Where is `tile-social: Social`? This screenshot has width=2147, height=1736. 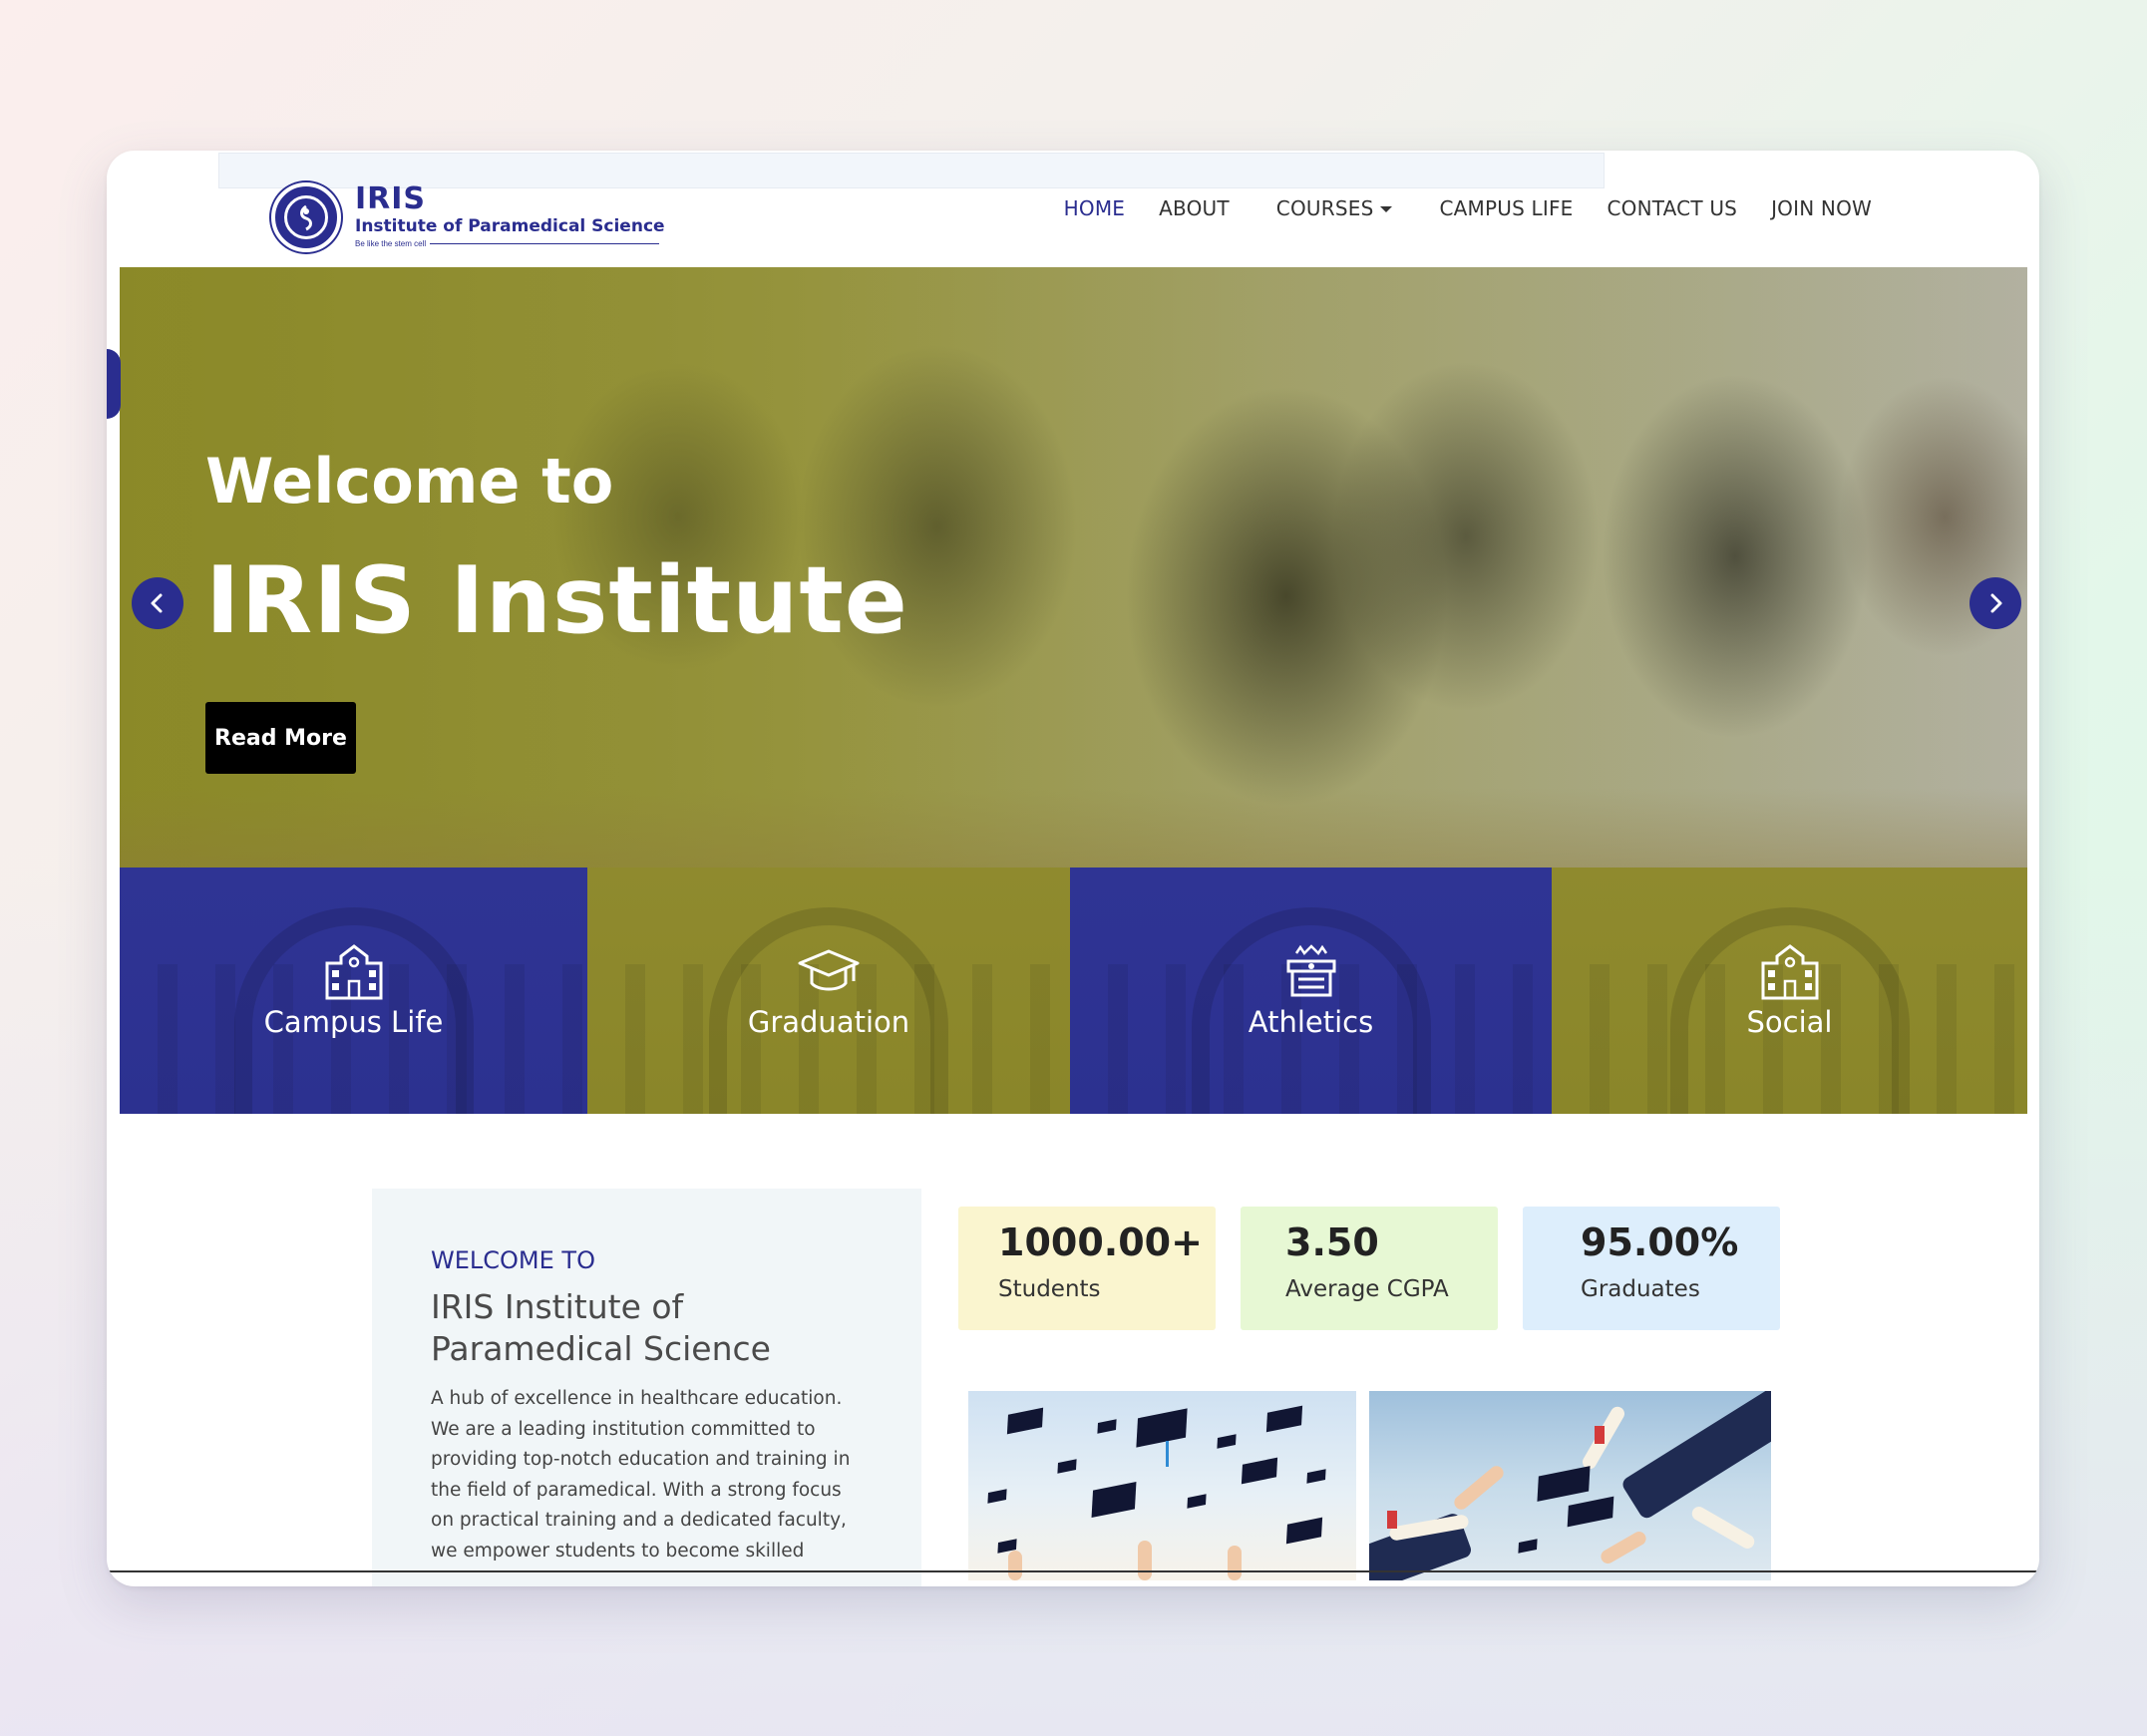
tile-social: Social is located at coordinates (1789, 991).